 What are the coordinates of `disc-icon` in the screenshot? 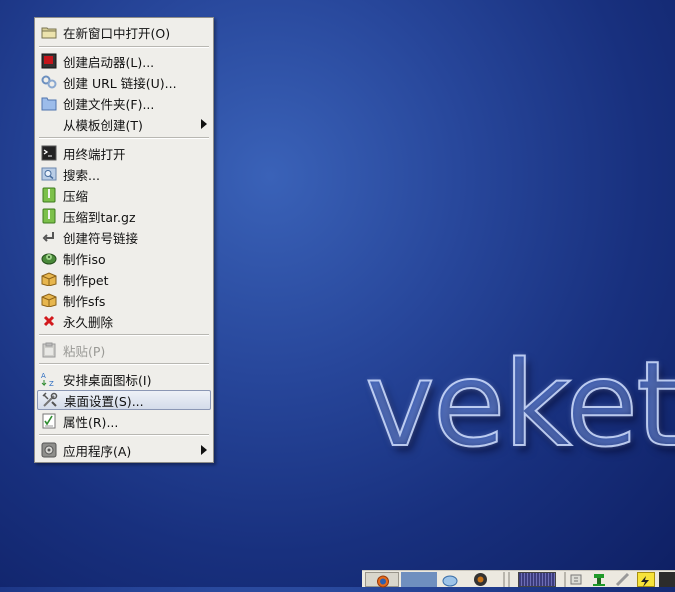 It's located at (49, 258).